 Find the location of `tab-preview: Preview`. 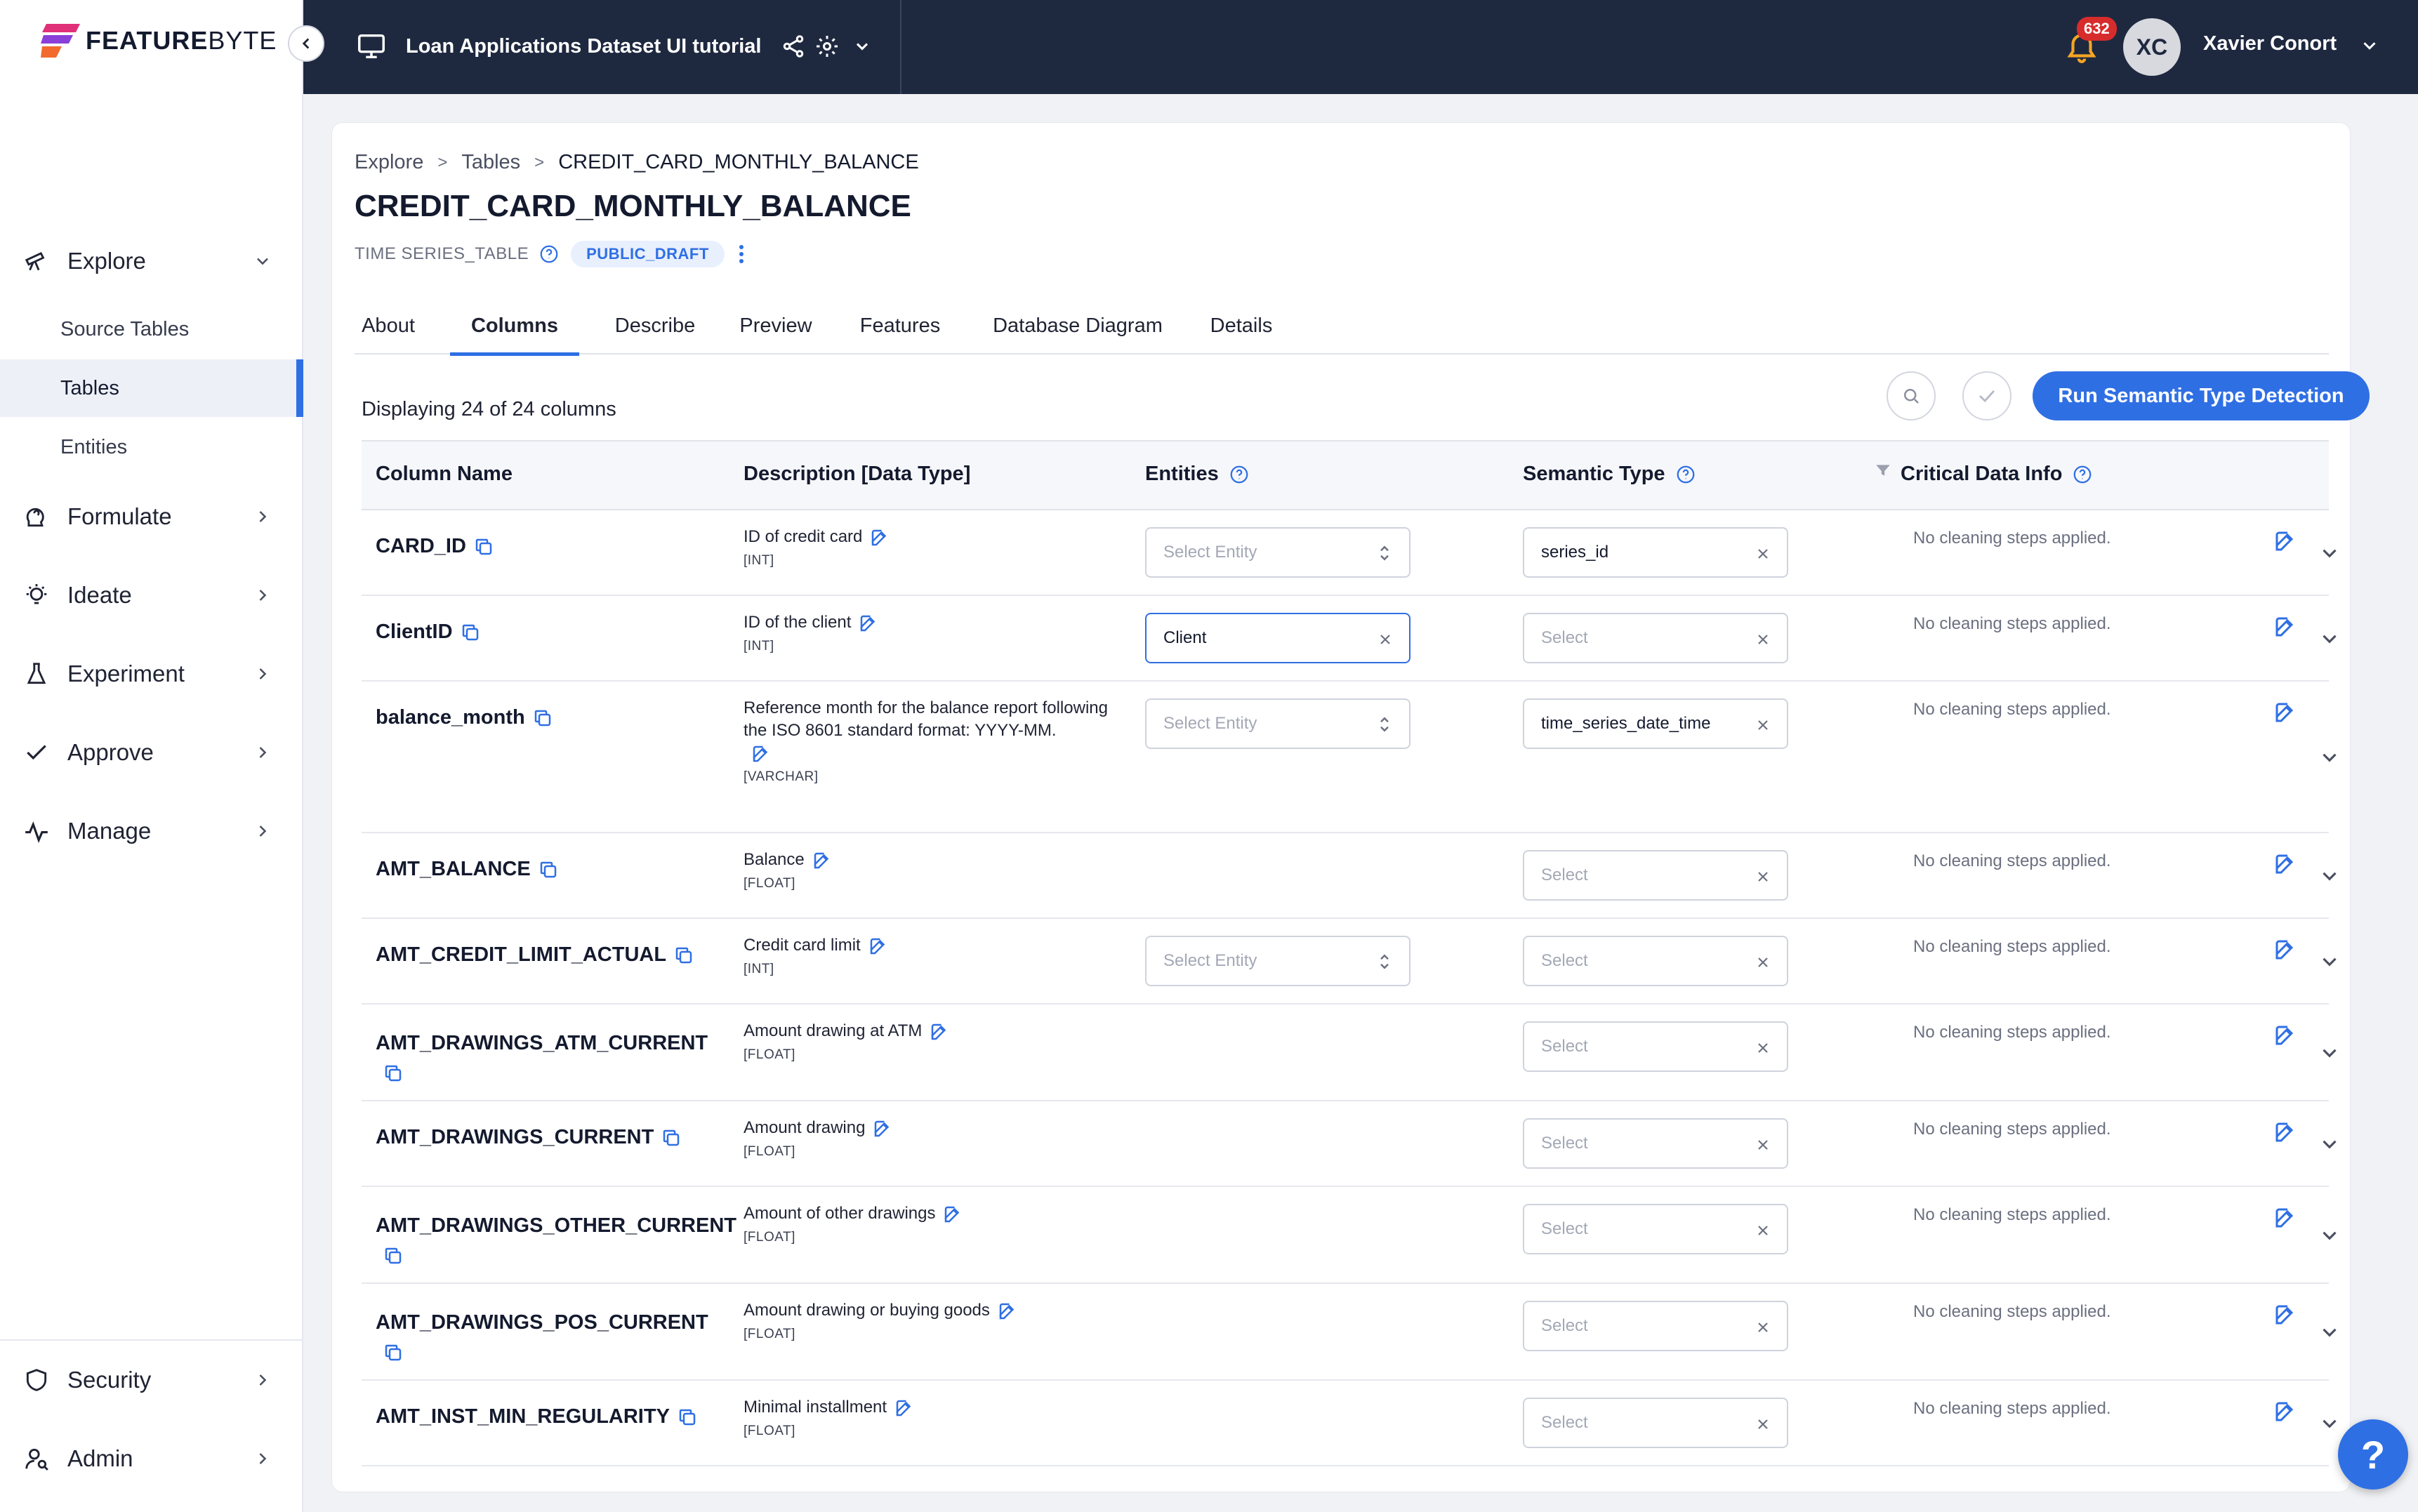

tab-preview: Preview is located at coordinates (776, 325).